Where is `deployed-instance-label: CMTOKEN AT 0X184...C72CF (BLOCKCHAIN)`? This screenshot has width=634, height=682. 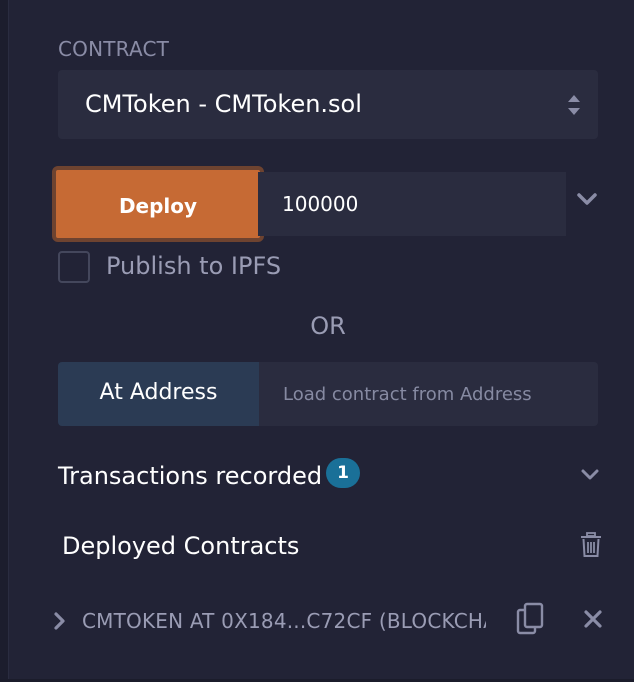 deployed-instance-label: CMTOKEN AT 0X184...C72CF (BLOCKCHAIN) is located at coordinates (284, 621).